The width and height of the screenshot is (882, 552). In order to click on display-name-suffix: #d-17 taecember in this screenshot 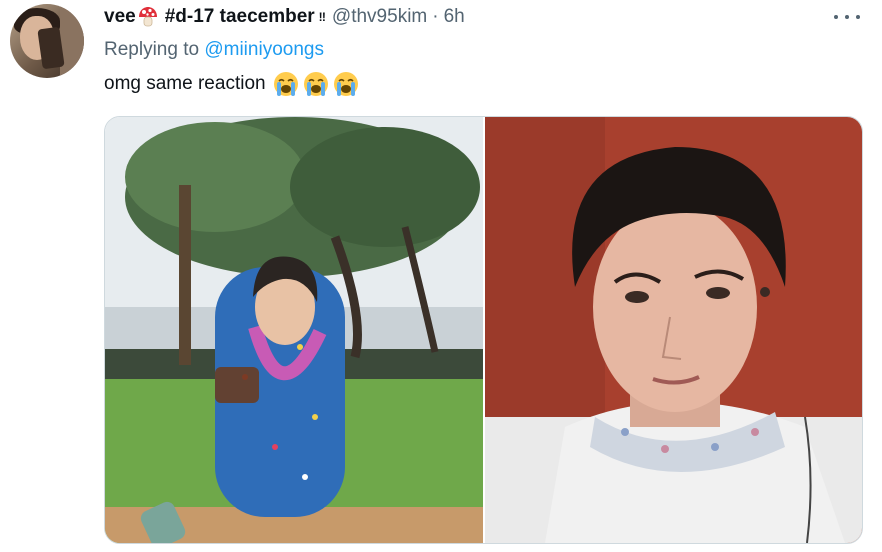, I will do `click(240, 17)`.